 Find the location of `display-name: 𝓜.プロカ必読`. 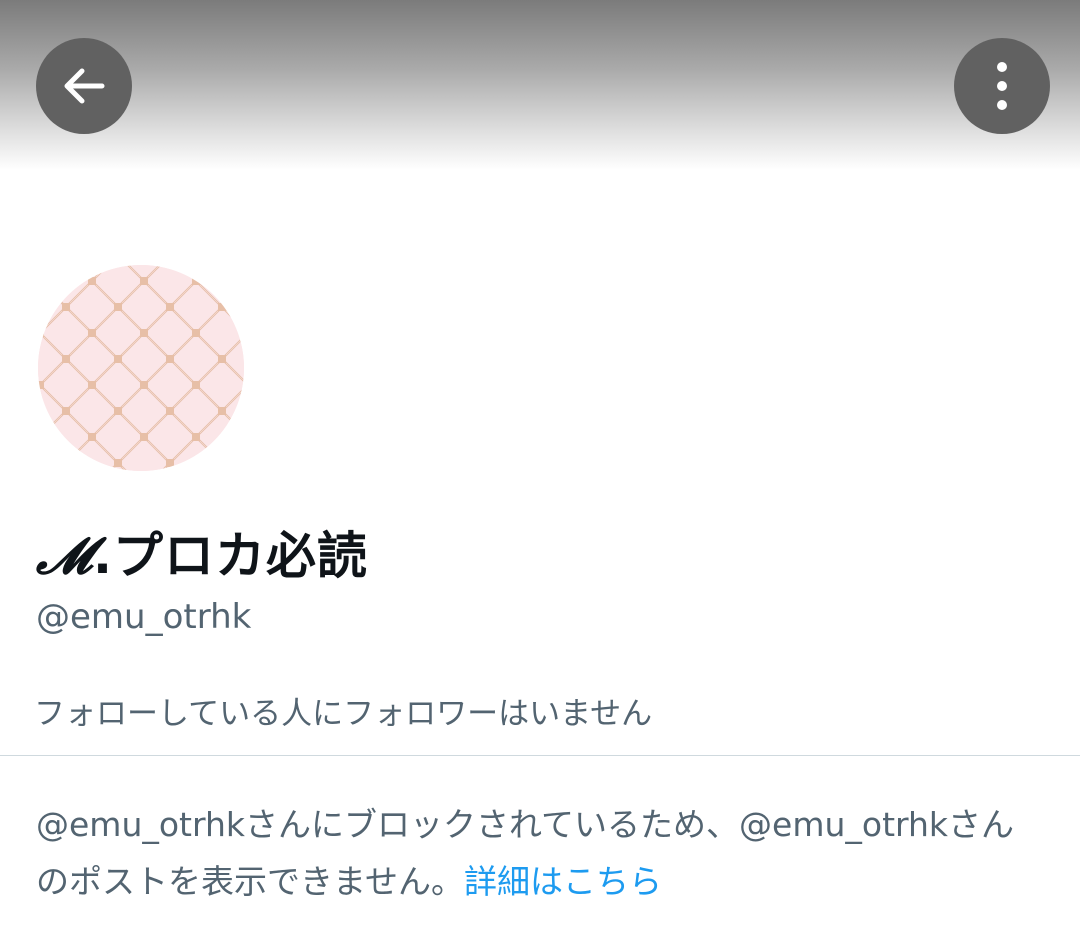

display-name: 𝓜.プロカ必読 is located at coordinates (202, 552).